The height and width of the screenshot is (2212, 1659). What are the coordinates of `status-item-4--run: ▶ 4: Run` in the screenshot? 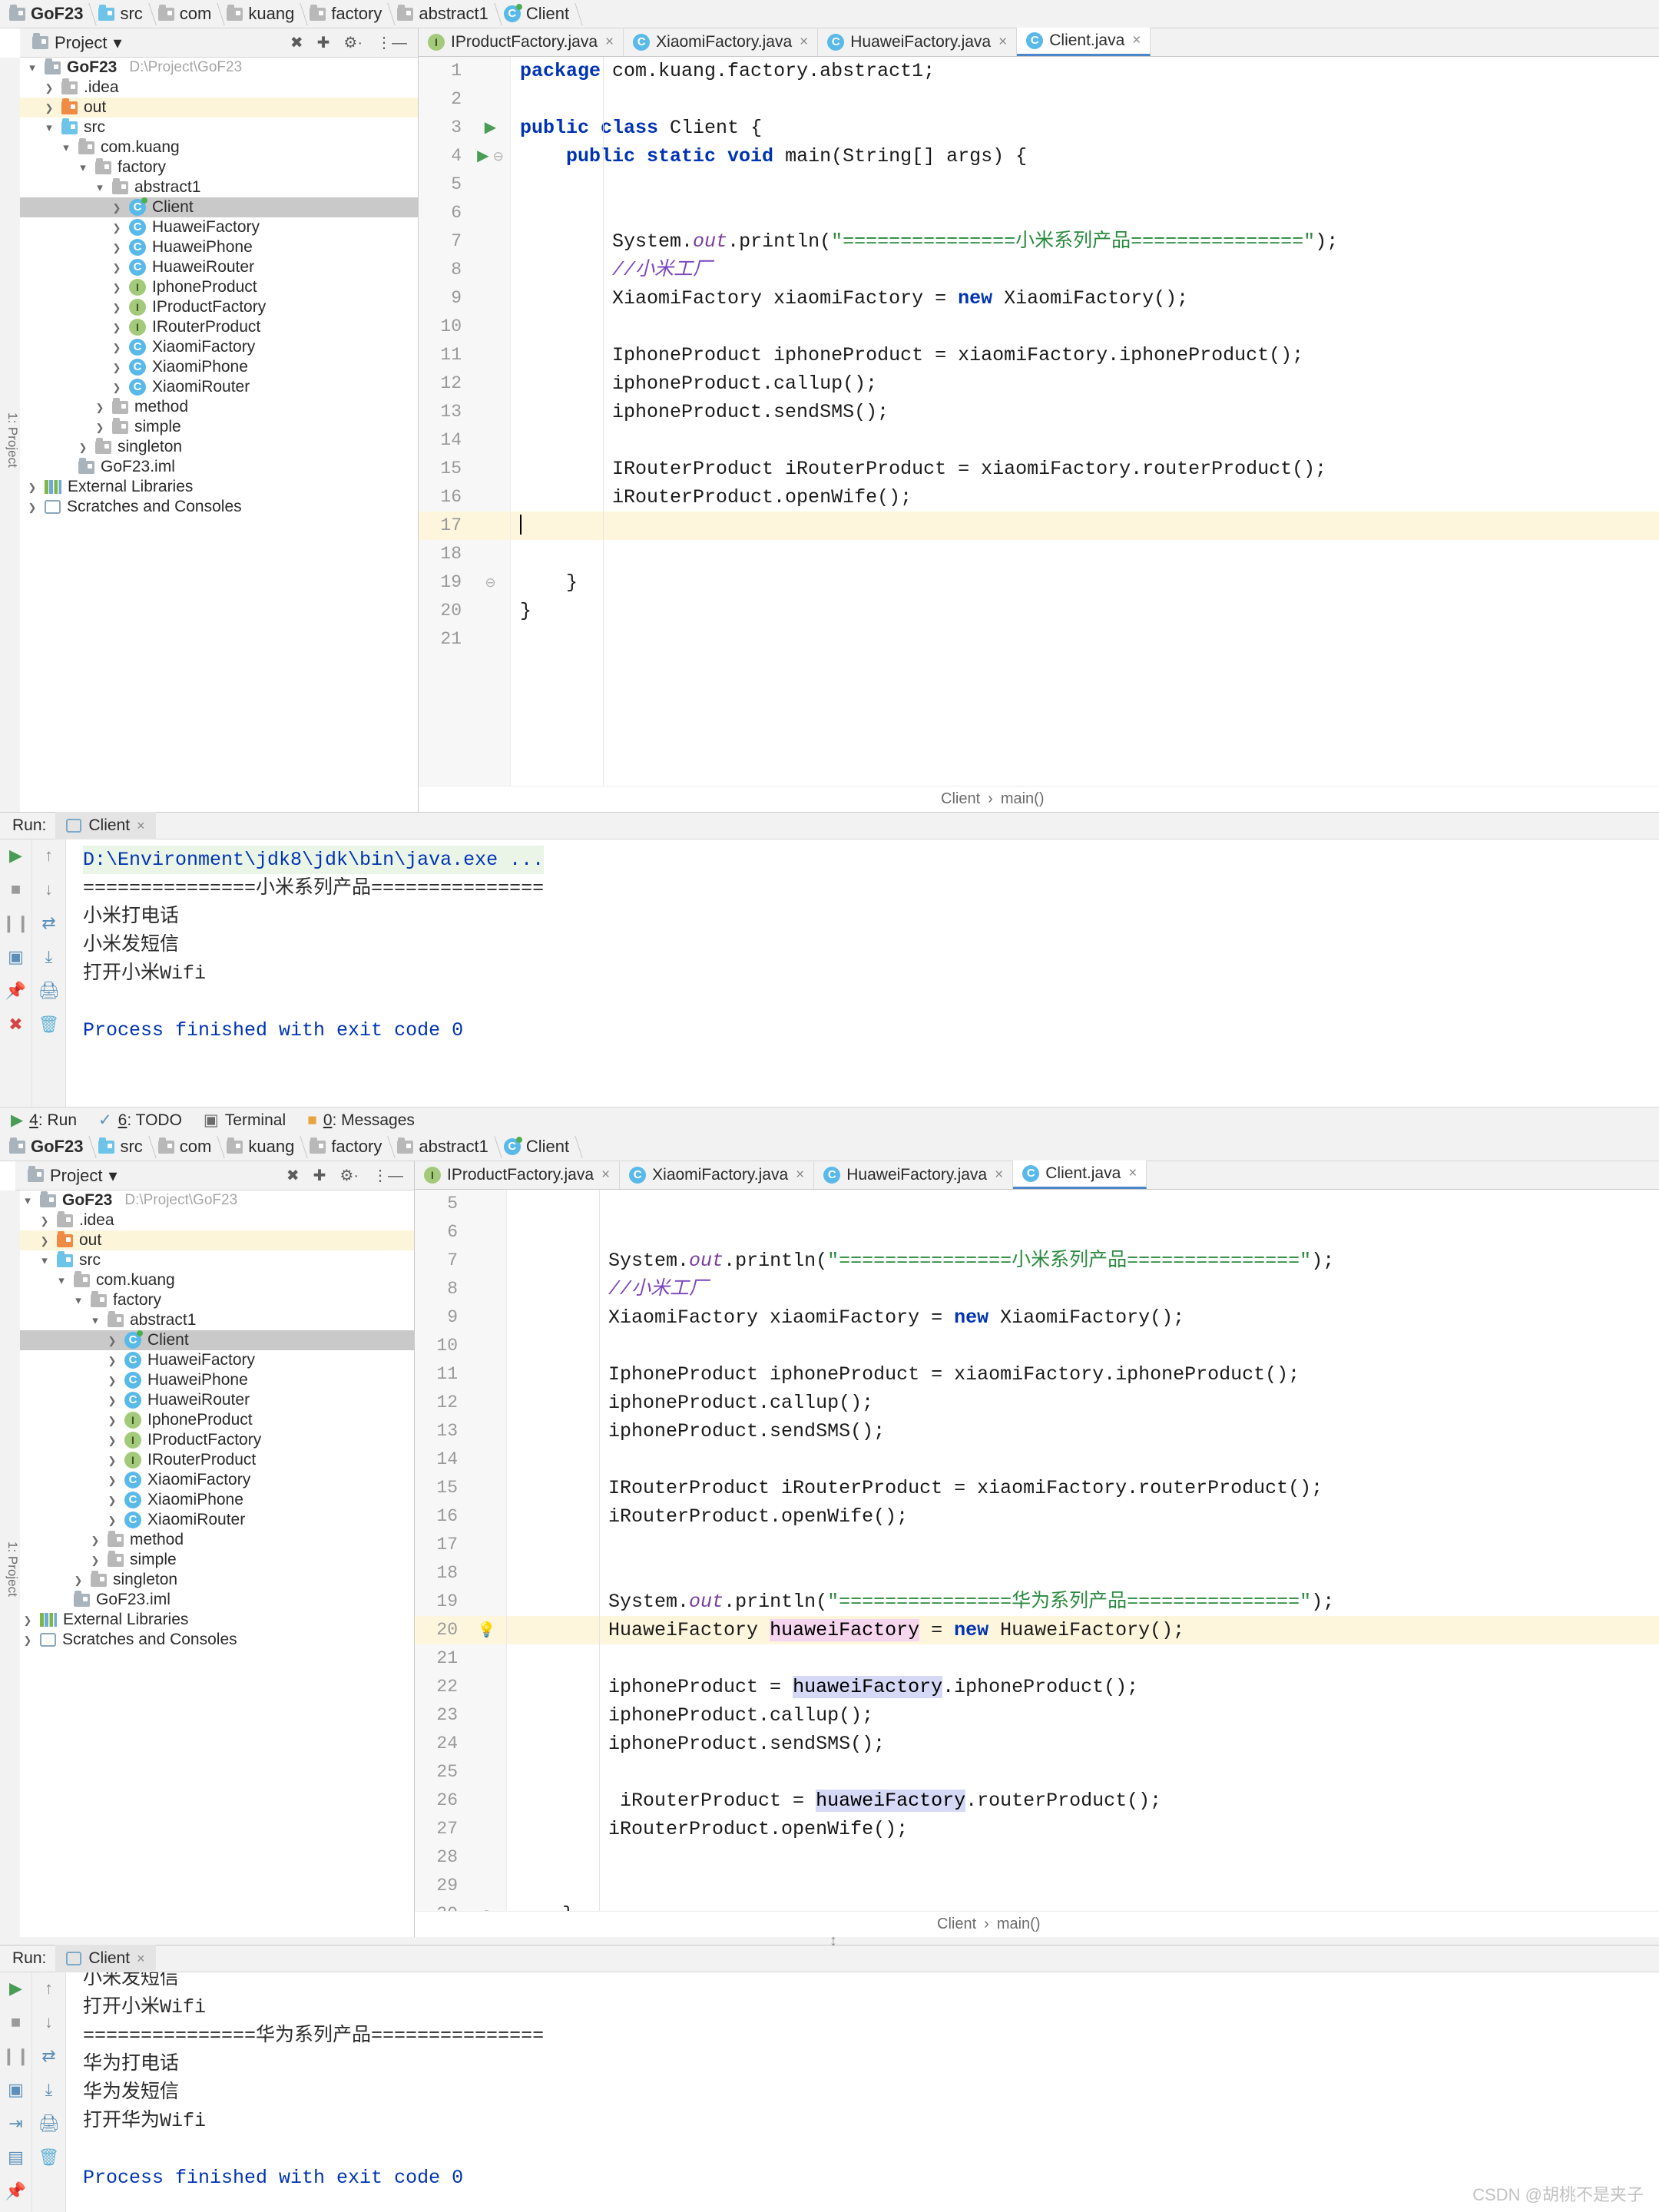 It's located at (44, 1120).